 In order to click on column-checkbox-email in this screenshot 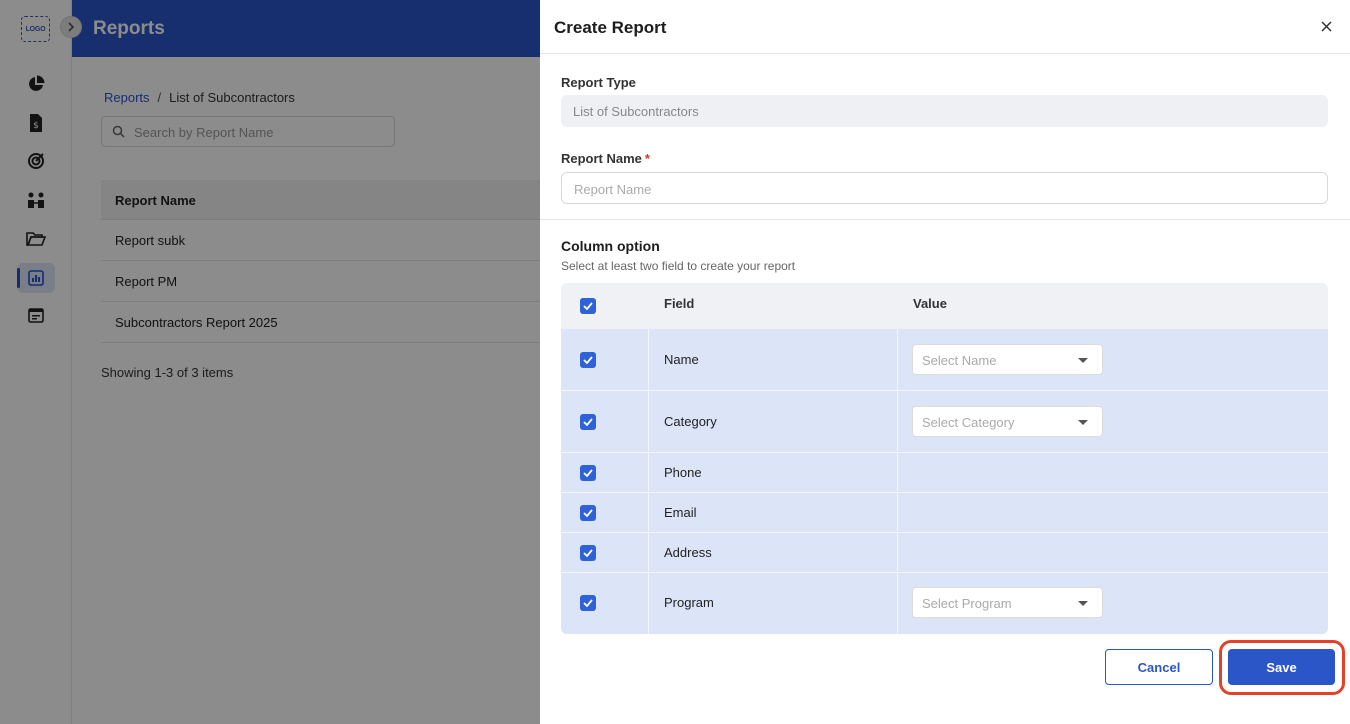, I will do `click(588, 513)`.